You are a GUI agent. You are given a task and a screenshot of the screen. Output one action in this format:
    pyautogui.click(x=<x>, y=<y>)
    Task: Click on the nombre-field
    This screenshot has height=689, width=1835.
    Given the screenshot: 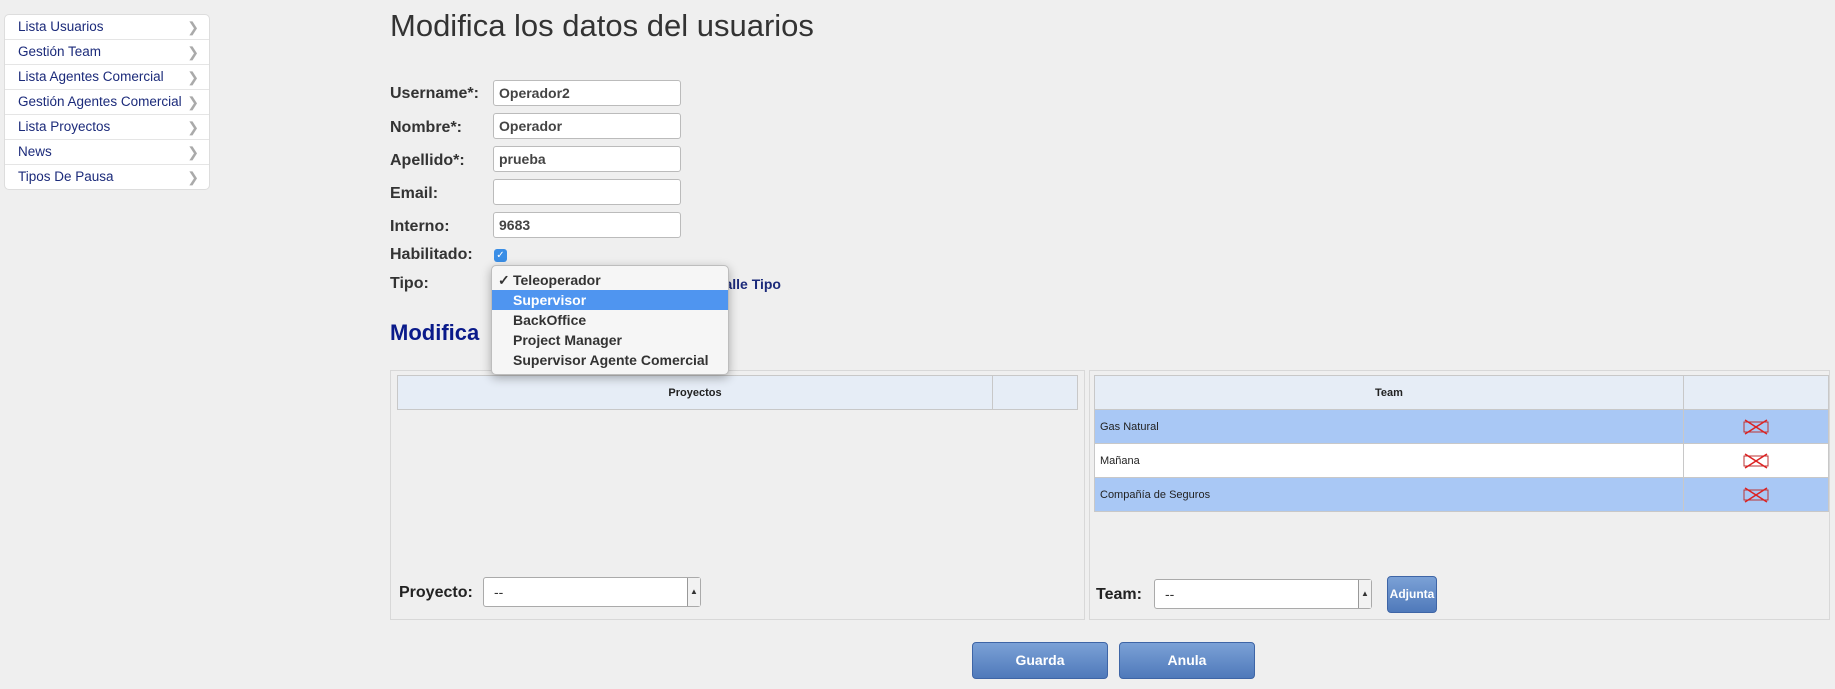 What is the action you would take?
    pyautogui.click(x=587, y=126)
    